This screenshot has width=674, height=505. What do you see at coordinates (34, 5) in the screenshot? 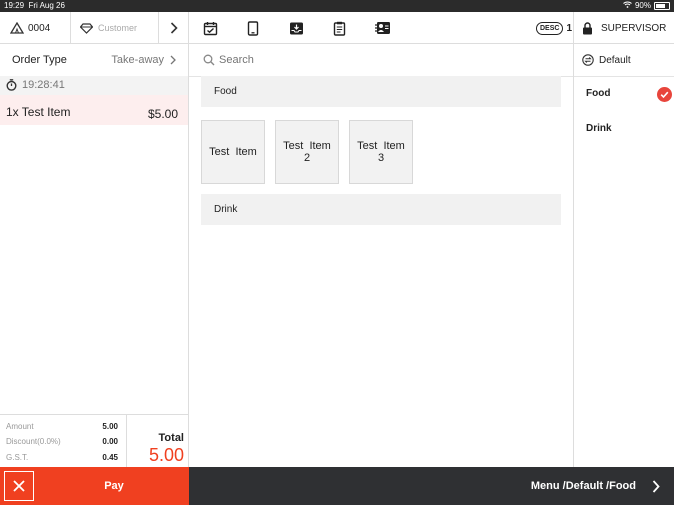
I see `status-time-date: 19:29 Fri Aug 26` at bounding box center [34, 5].